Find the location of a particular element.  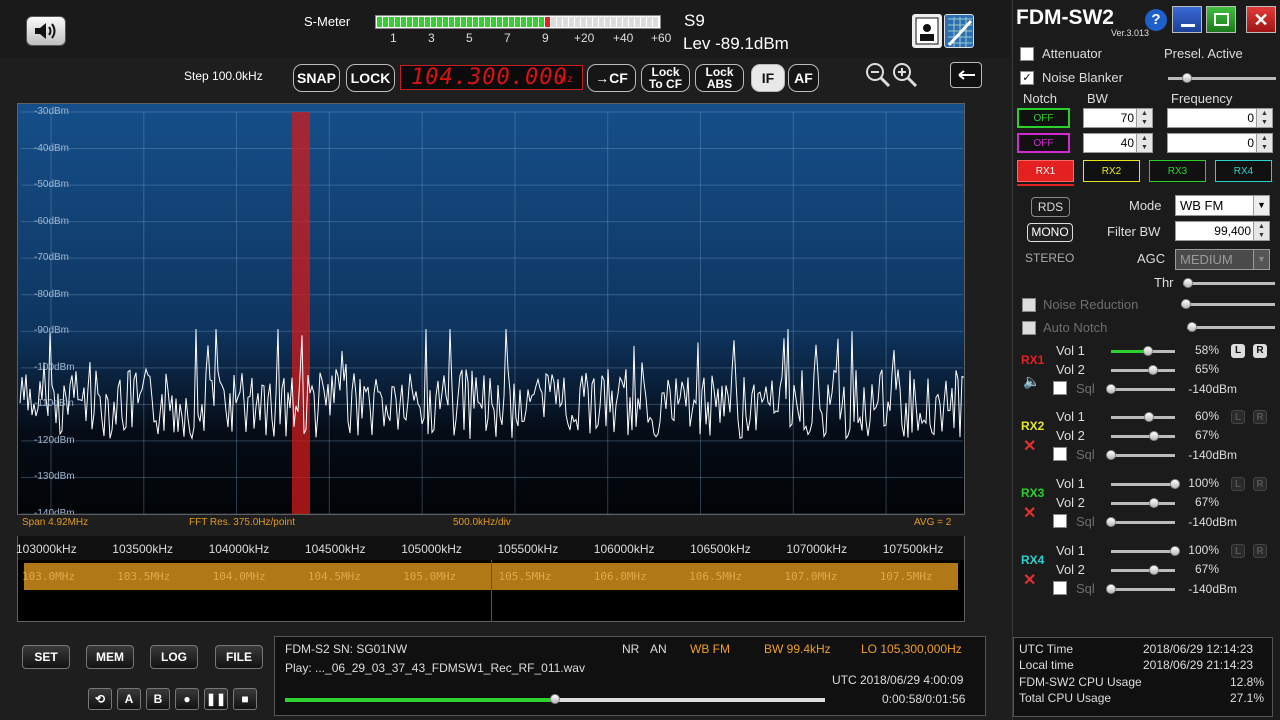

rx2-vol2-slider is located at coordinates (1143, 436).